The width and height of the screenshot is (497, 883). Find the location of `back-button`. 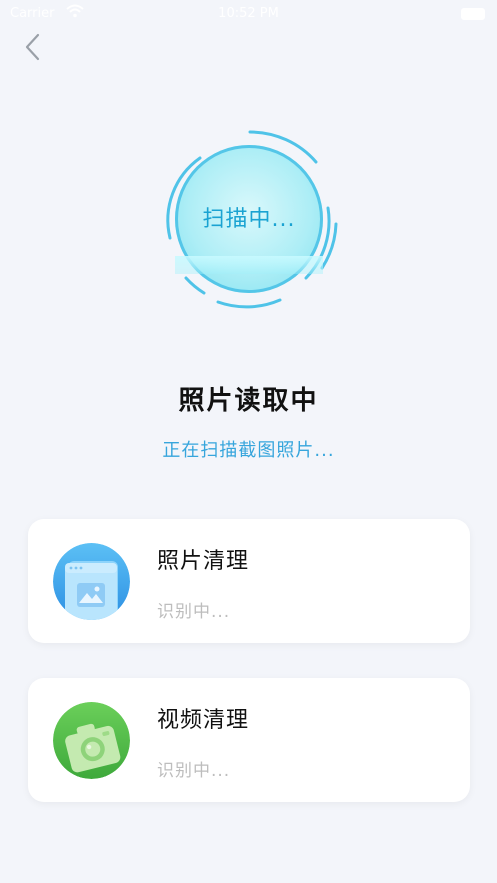

back-button is located at coordinates (33, 47).